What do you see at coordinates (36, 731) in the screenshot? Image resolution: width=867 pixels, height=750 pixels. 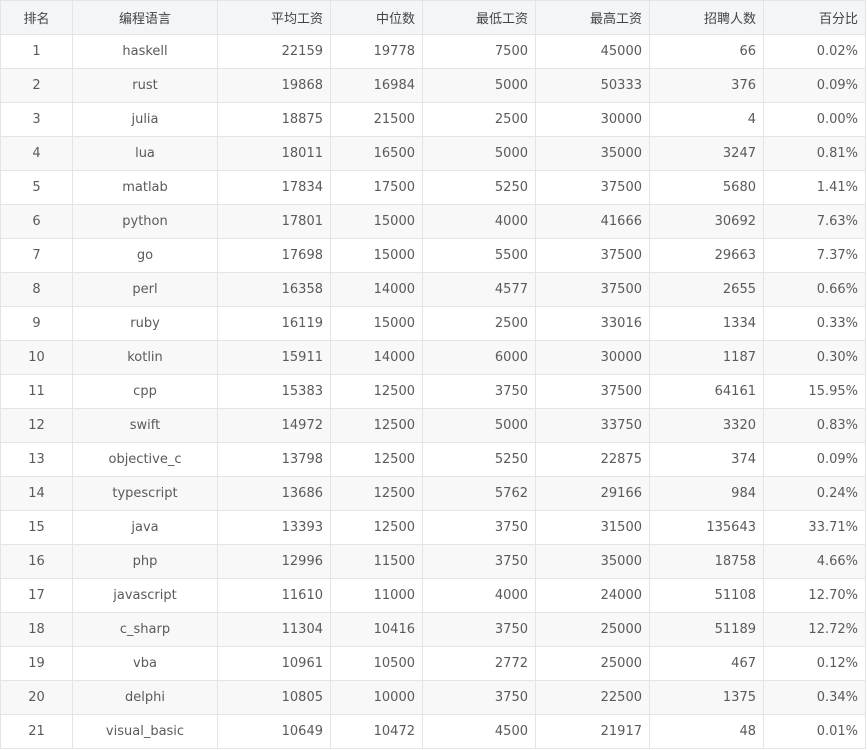 I see `cell-rank: 21` at bounding box center [36, 731].